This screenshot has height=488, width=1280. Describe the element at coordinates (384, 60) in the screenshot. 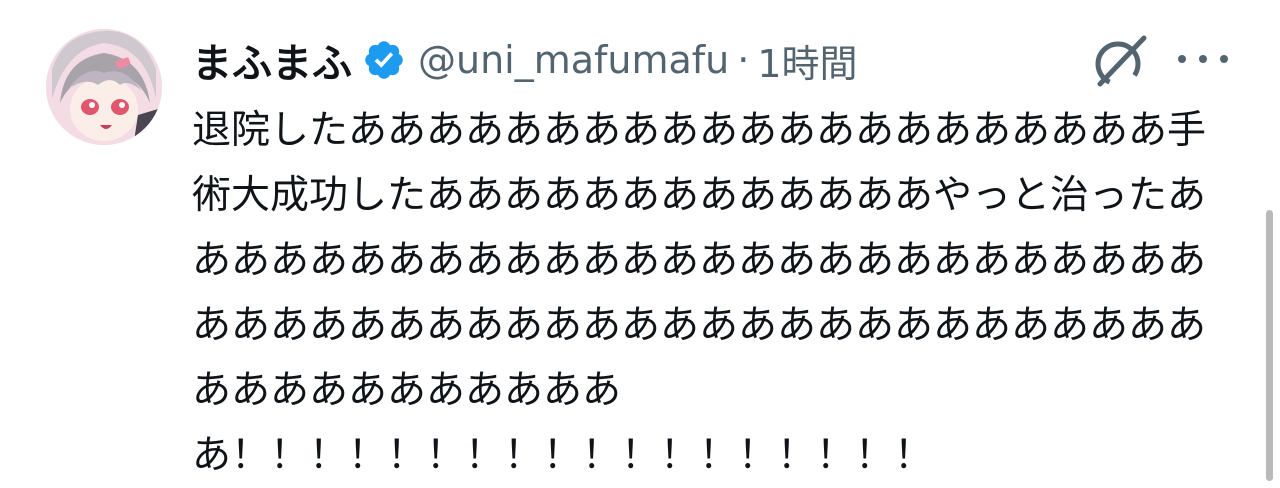

I see `verified-badge-icon` at that location.